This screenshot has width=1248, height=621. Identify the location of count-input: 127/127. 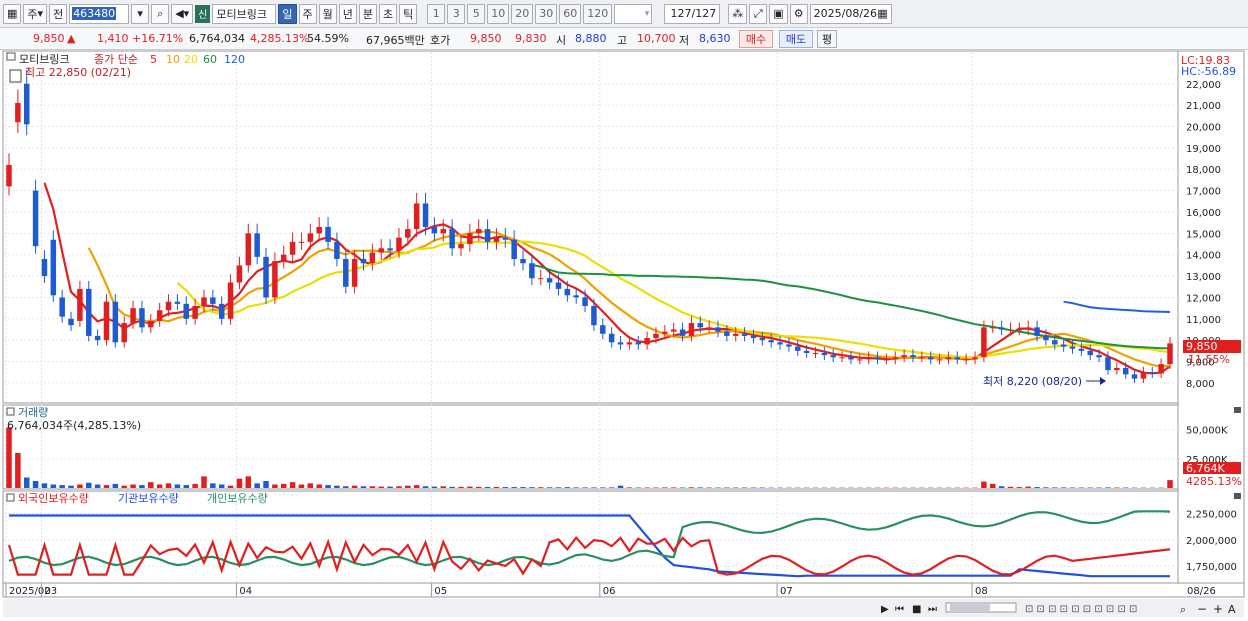
(692, 13).